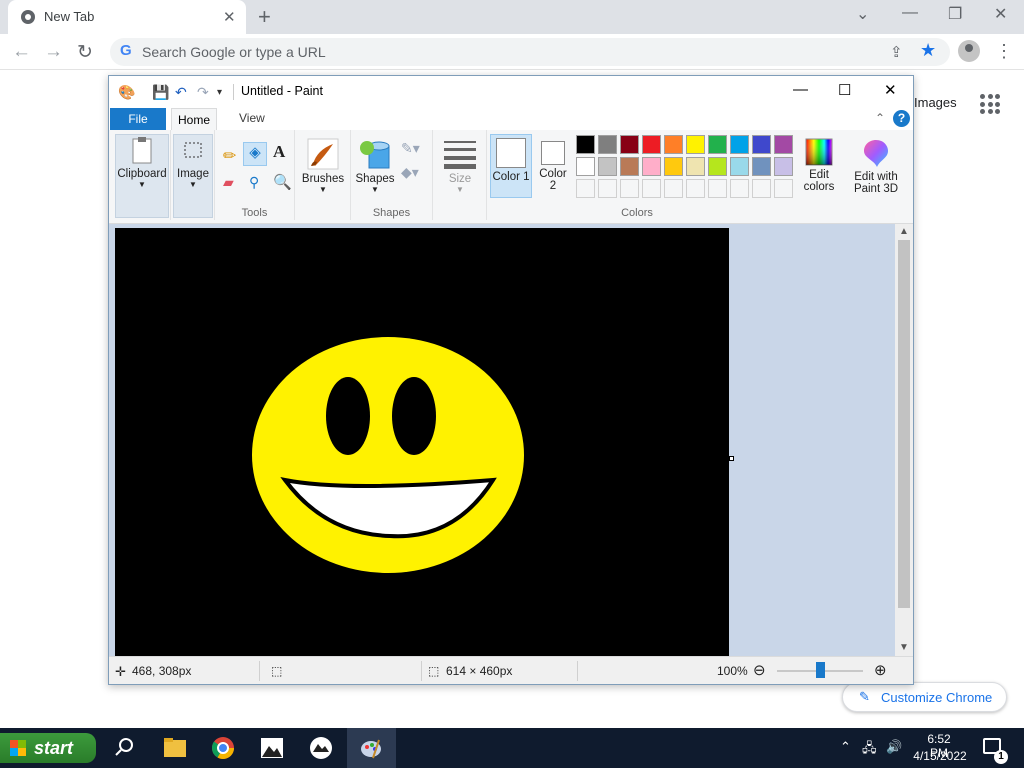 This screenshot has width=1024, height=768. Describe the element at coordinates (264, 17) in the screenshot. I see `new-tab-button: +` at that location.